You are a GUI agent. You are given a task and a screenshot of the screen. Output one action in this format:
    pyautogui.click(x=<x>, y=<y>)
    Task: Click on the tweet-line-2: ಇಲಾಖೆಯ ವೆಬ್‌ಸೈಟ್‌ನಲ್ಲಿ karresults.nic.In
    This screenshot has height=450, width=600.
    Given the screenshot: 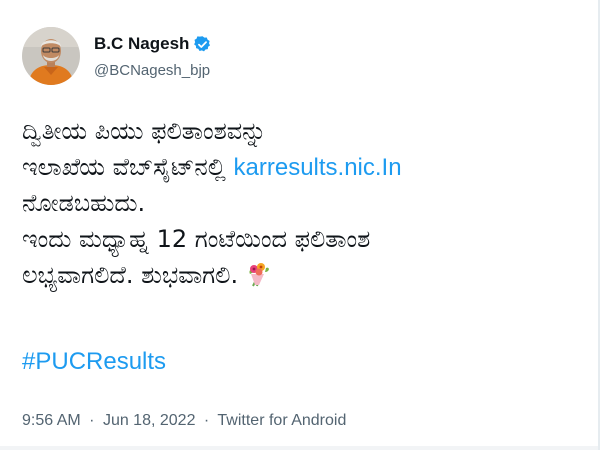 What is the action you would take?
    pyautogui.click(x=302, y=167)
    